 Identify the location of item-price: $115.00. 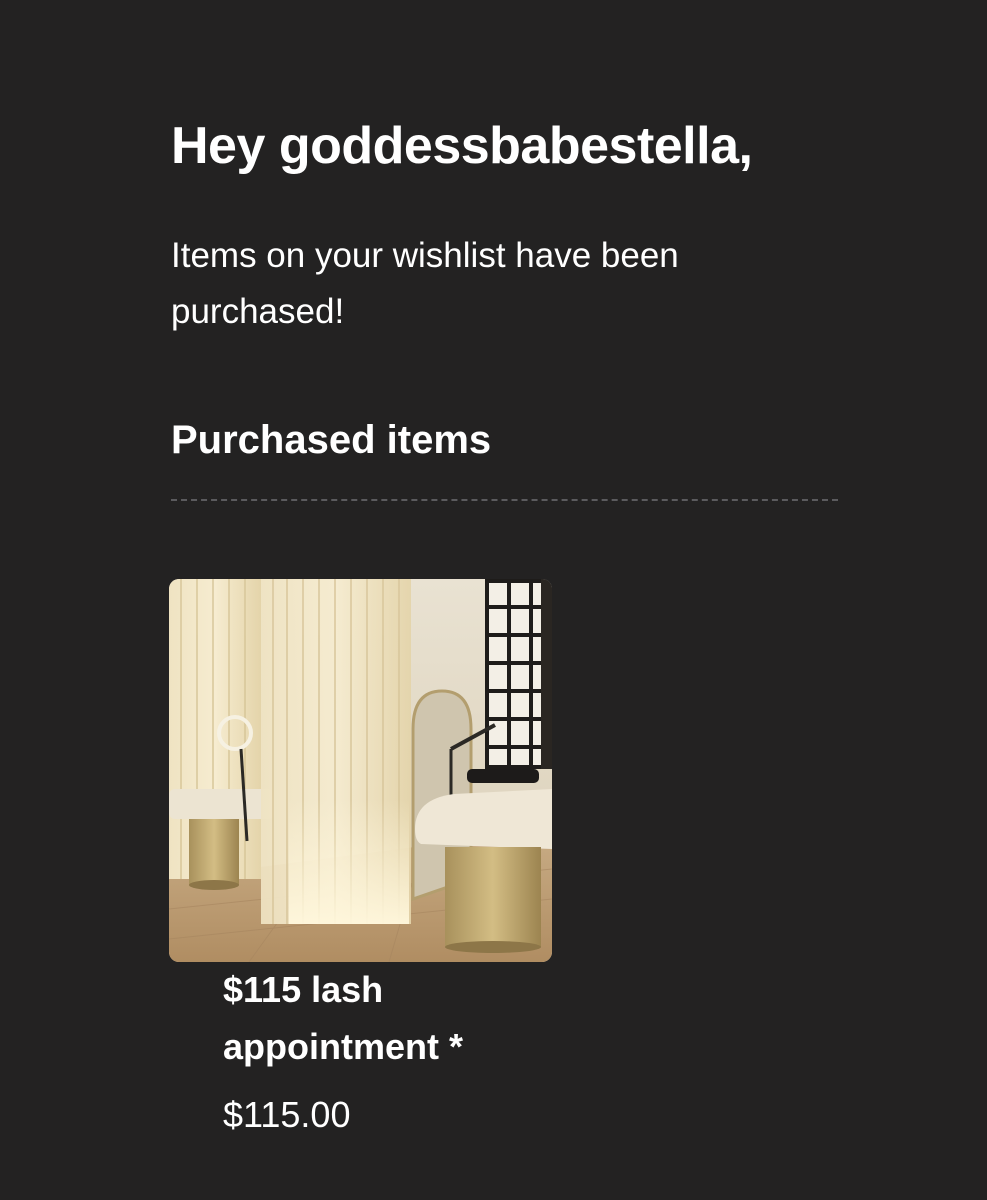
(287, 1114).